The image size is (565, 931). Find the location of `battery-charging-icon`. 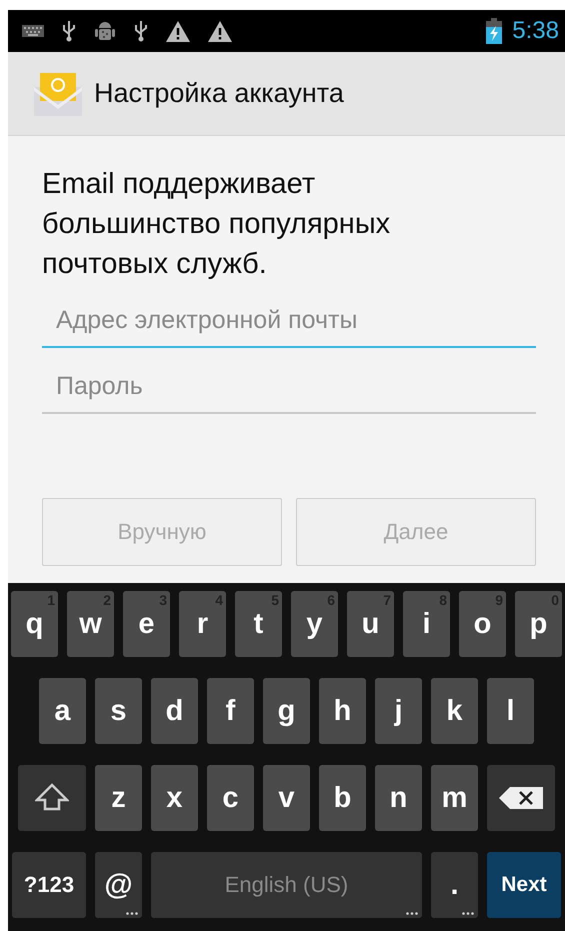

battery-charging-icon is located at coordinates (494, 31).